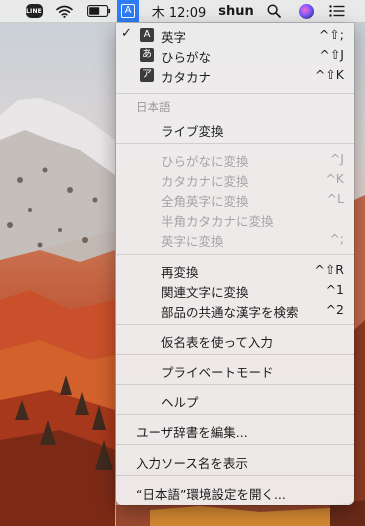  I want to click on menu-item-show-source-name: 入力ソース名を表示, so click(235, 461).